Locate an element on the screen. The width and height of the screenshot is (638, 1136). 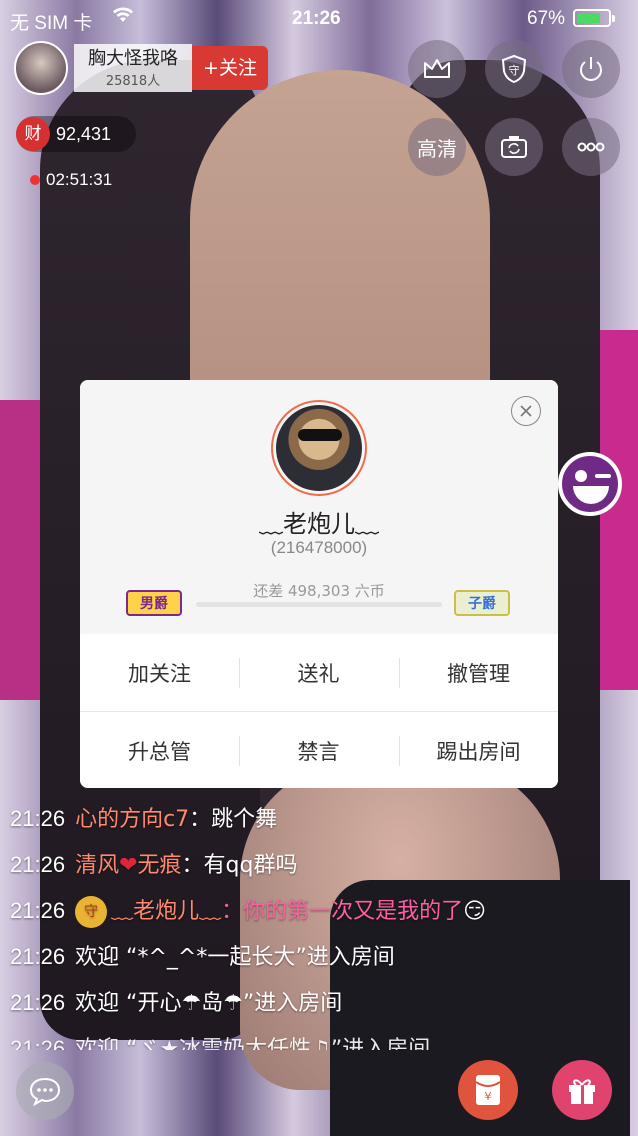
host-avatar is located at coordinates (41, 68).